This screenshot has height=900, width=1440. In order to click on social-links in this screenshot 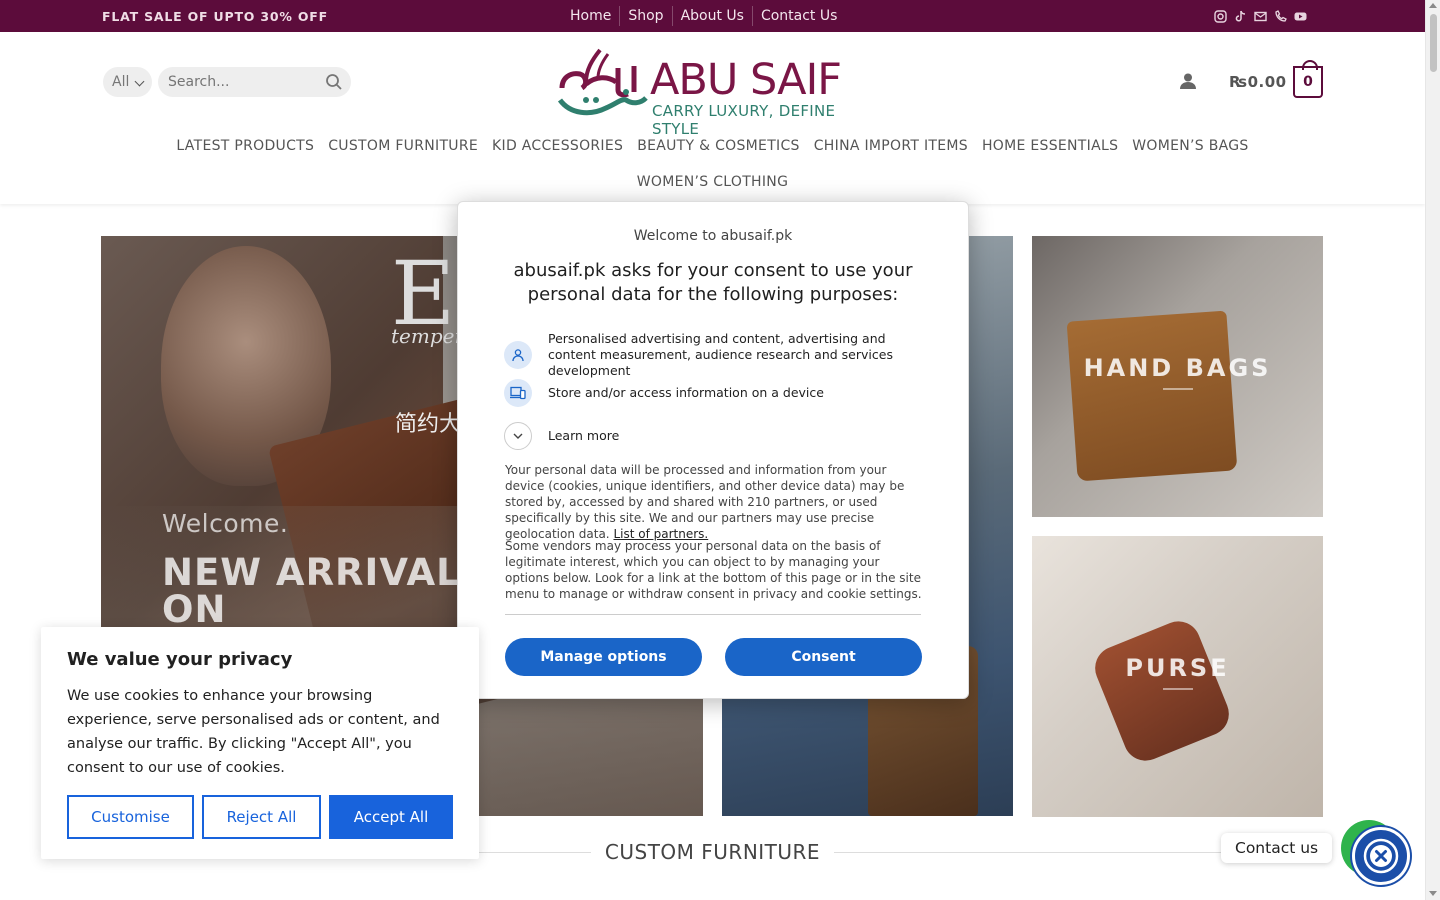, I will do `click(1260, 15)`.